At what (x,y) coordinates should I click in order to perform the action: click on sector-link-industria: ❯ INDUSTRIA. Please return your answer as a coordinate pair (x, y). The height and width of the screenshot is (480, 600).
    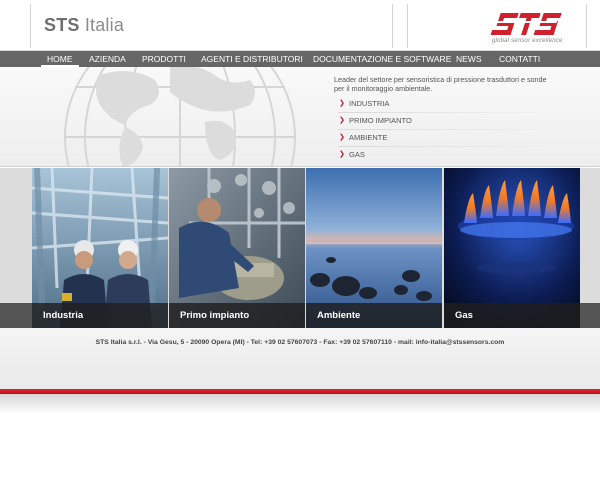
    Looking at the image, I should click on (463, 104).